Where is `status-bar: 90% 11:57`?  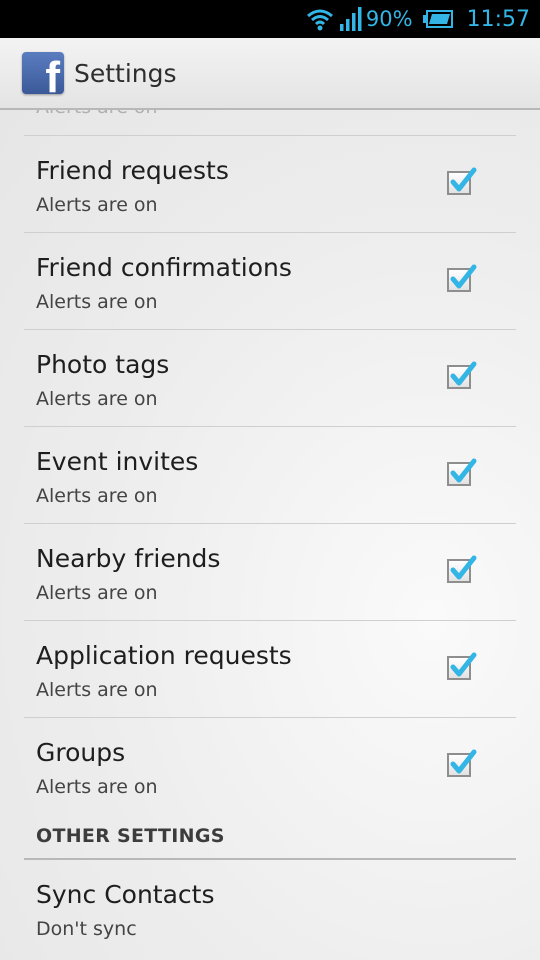
status-bar: 90% 11:57 is located at coordinates (270, 19).